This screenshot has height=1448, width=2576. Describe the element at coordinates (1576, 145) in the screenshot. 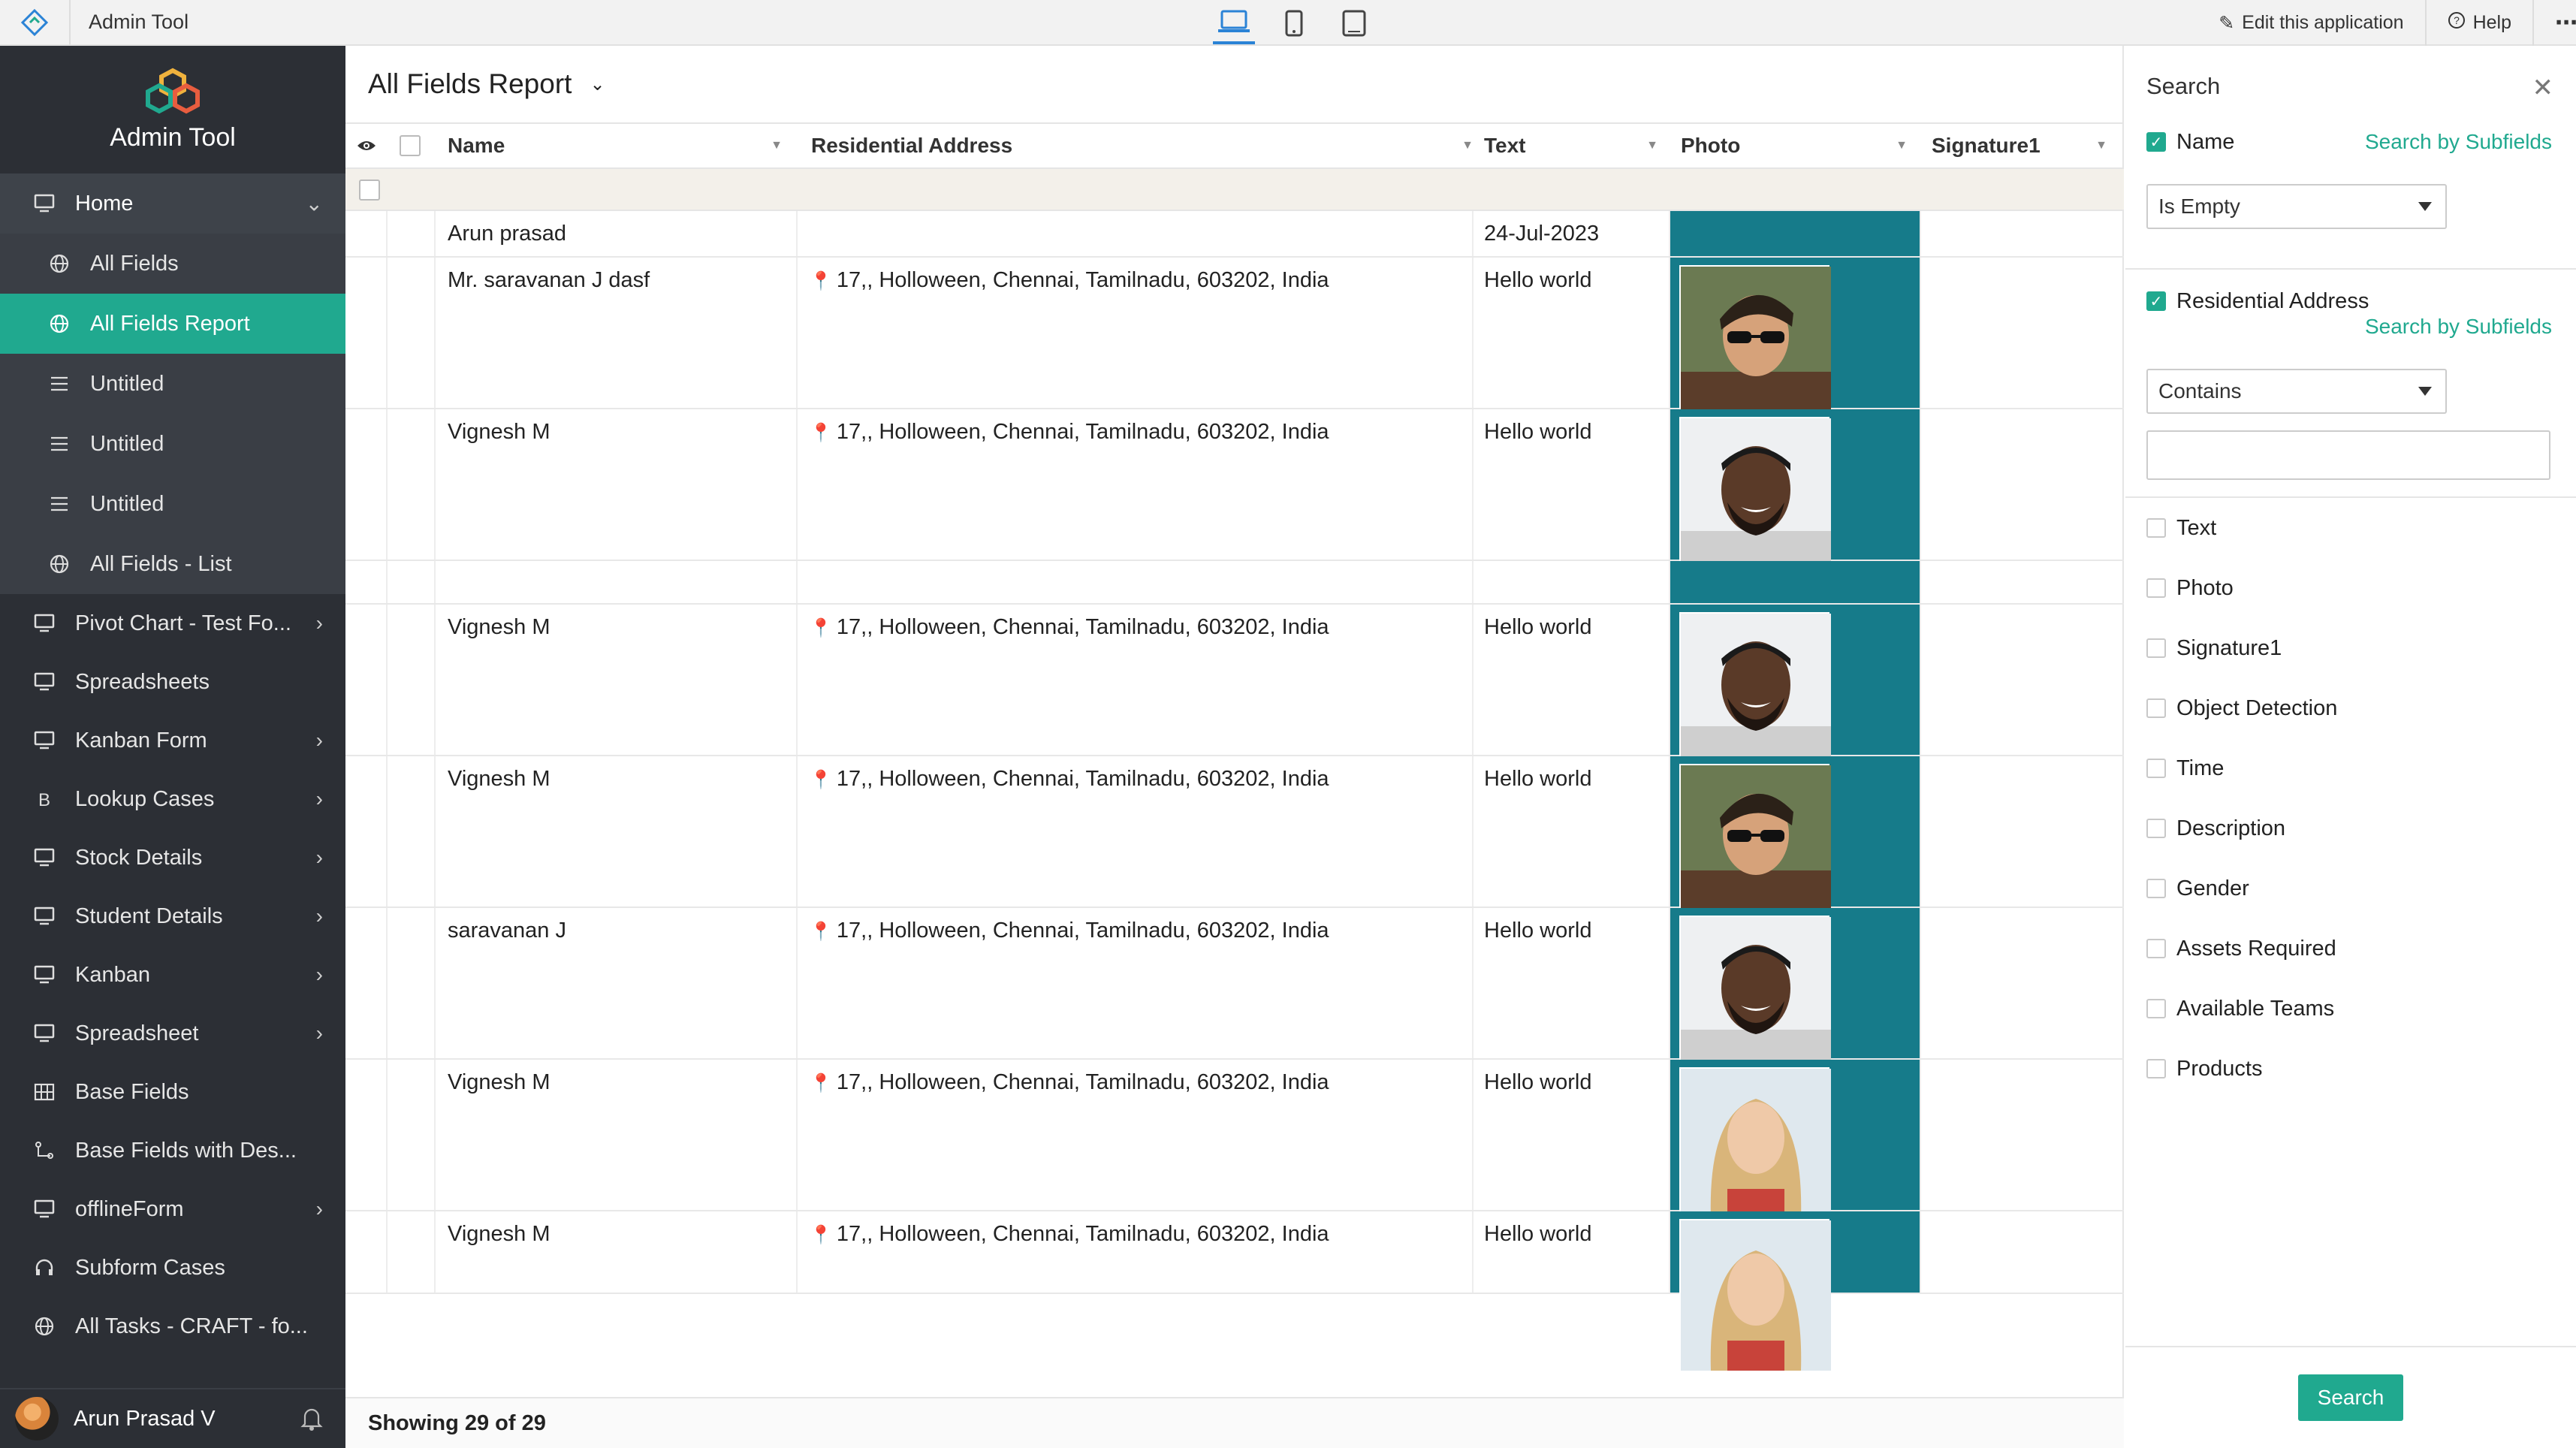

I see `column-header-text: Text ▼` at that location.